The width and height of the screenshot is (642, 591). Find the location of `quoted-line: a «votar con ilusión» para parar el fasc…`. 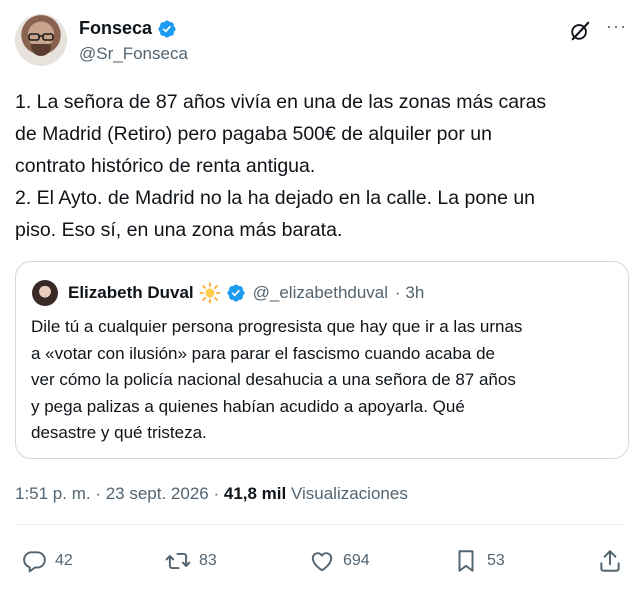

quoted-line: a «votar con ilusión» para parar el fasc… is located at coordinates (263, 353).